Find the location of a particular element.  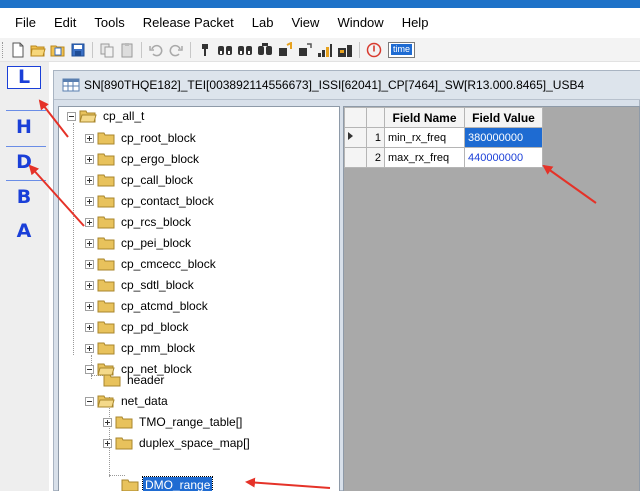

time-field: time is located at coordinates (402, 49).